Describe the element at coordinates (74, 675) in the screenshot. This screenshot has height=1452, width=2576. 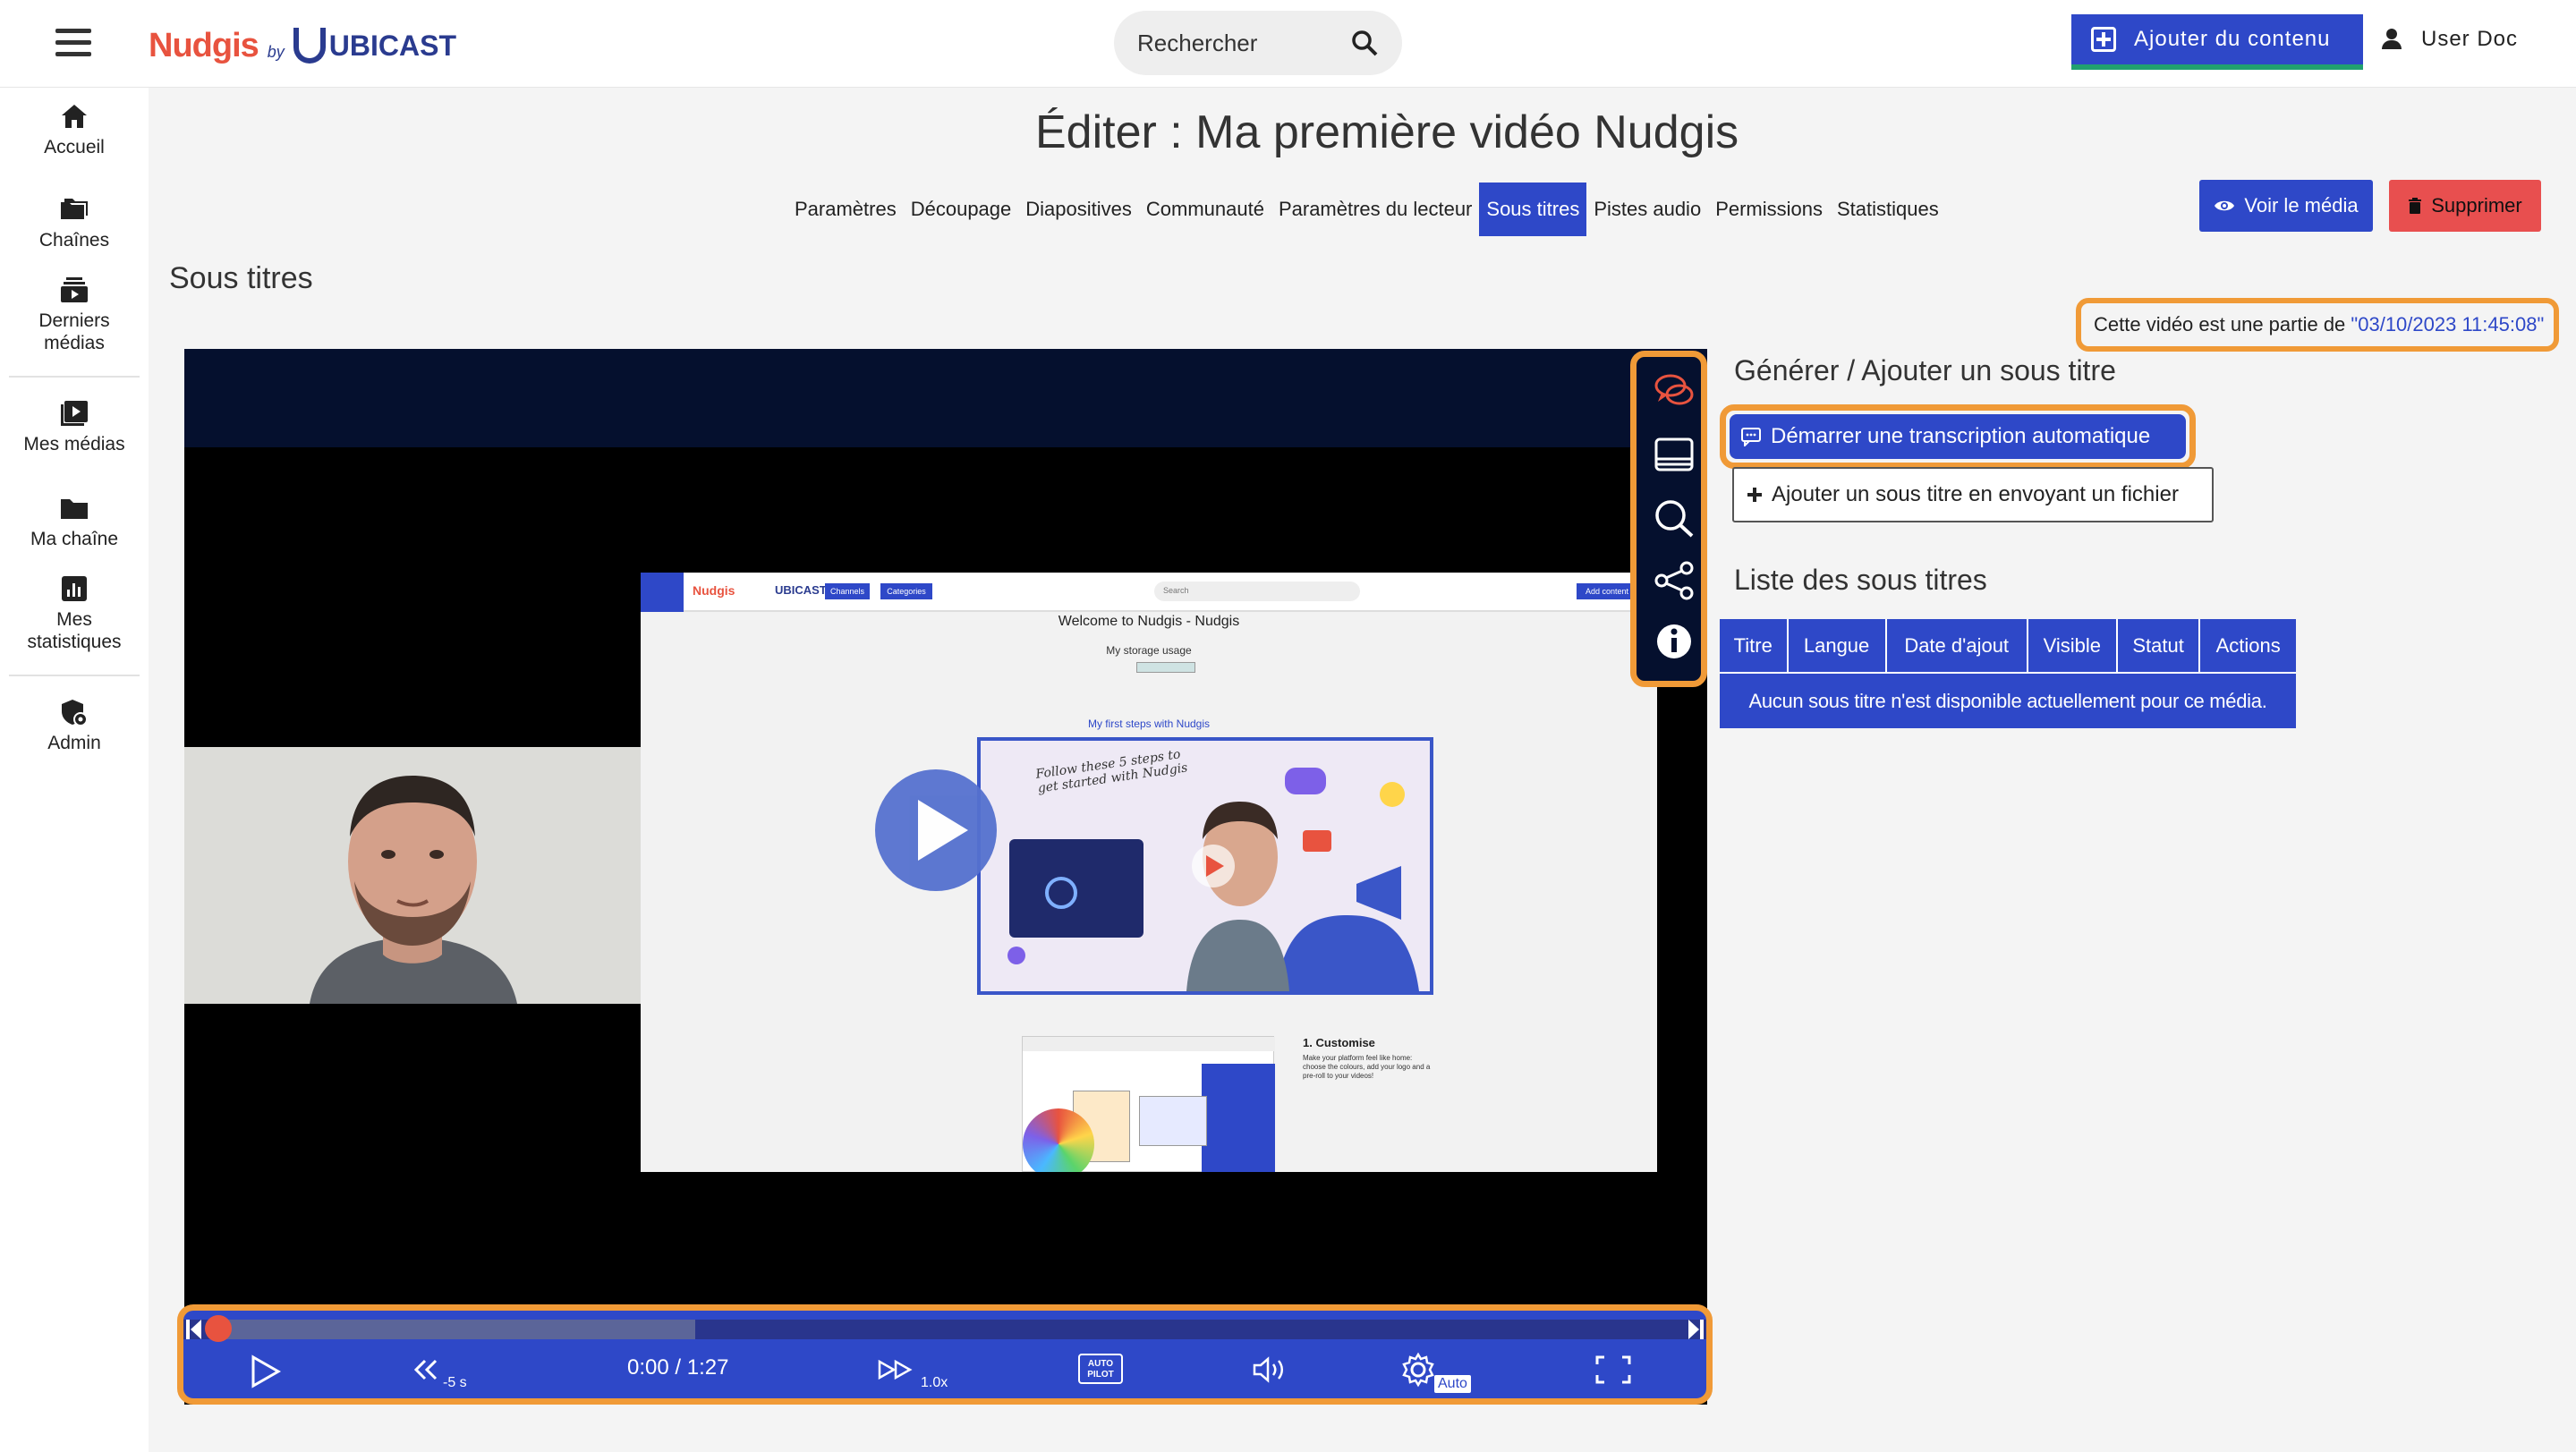
I see `sidebar-divider` at that location.